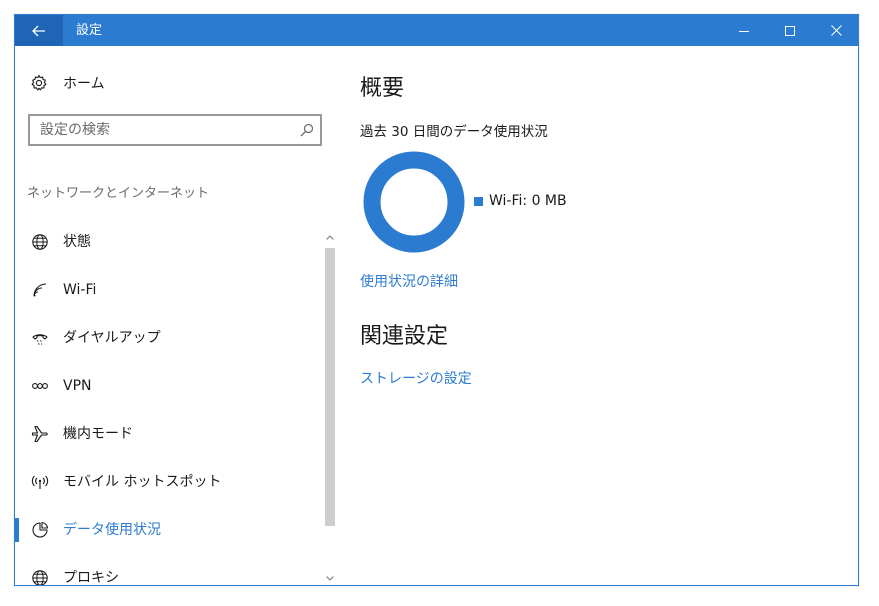  Describe the element at coordinates (39, 82) in the screenshot. I see `gear-icon` at that location.